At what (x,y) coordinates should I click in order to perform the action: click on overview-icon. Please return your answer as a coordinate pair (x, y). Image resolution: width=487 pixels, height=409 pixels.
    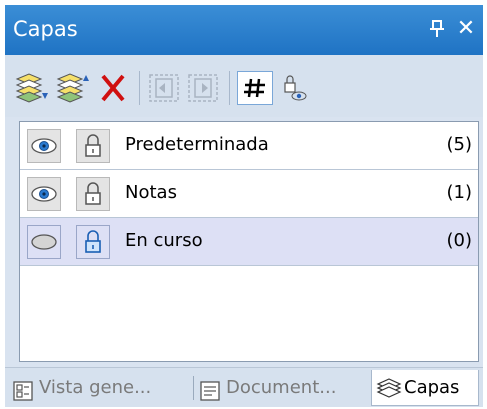
    Looking at the image, I should click on (23, 389).